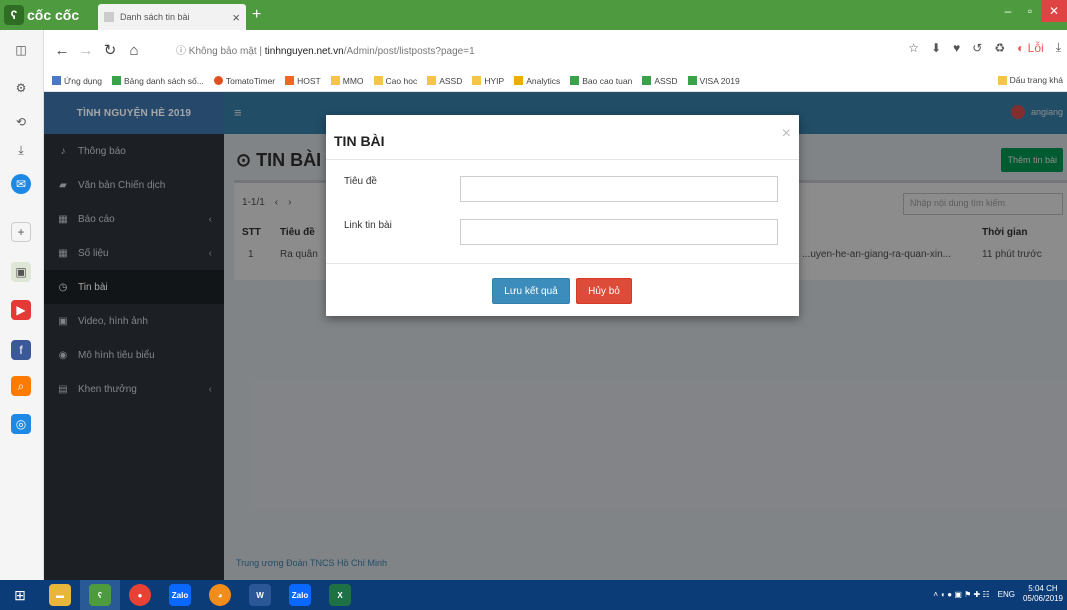 The width and height of the screenshot is (1067, 610). I want to click on bookmark-item: Bao cao tuan, so click(601, 81).